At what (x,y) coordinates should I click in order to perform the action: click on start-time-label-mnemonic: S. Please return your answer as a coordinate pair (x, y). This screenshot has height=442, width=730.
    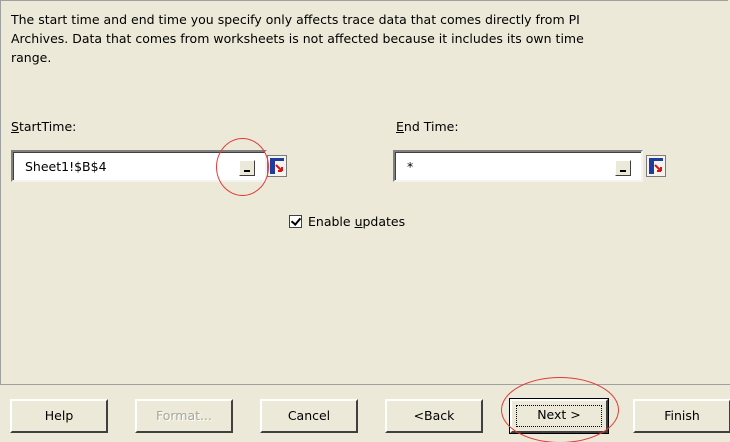
    Looking at the image, I should click on (15, 126).